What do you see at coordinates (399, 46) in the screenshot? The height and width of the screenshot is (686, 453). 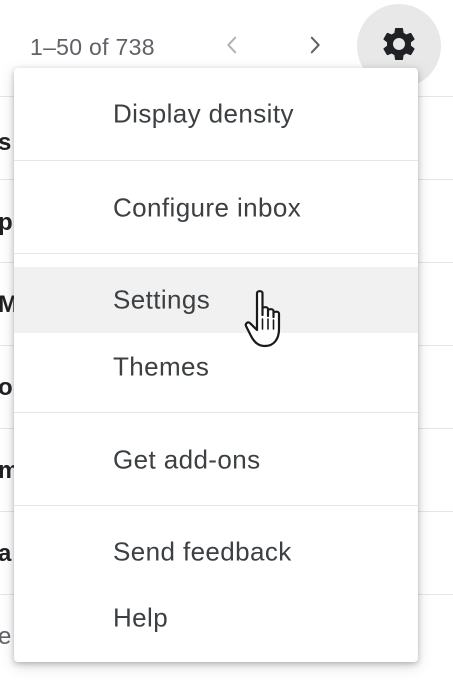 I see `gear-icon` at bounding box center [399, 46].